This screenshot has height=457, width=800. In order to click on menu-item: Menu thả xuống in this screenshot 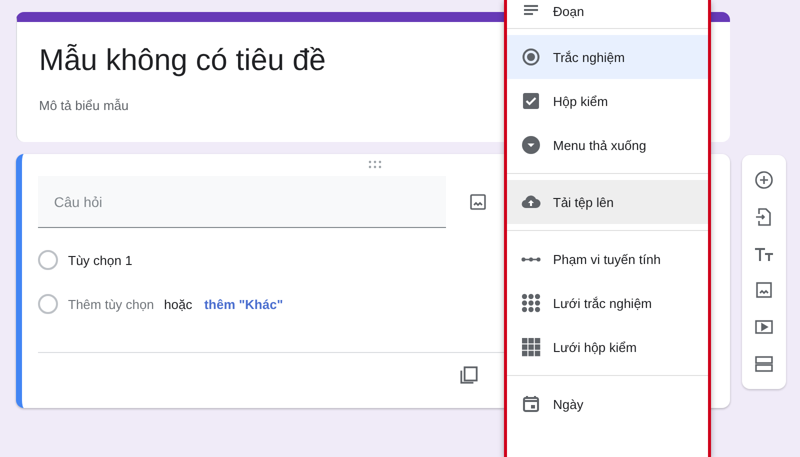, I will do `click(607, 145)`.